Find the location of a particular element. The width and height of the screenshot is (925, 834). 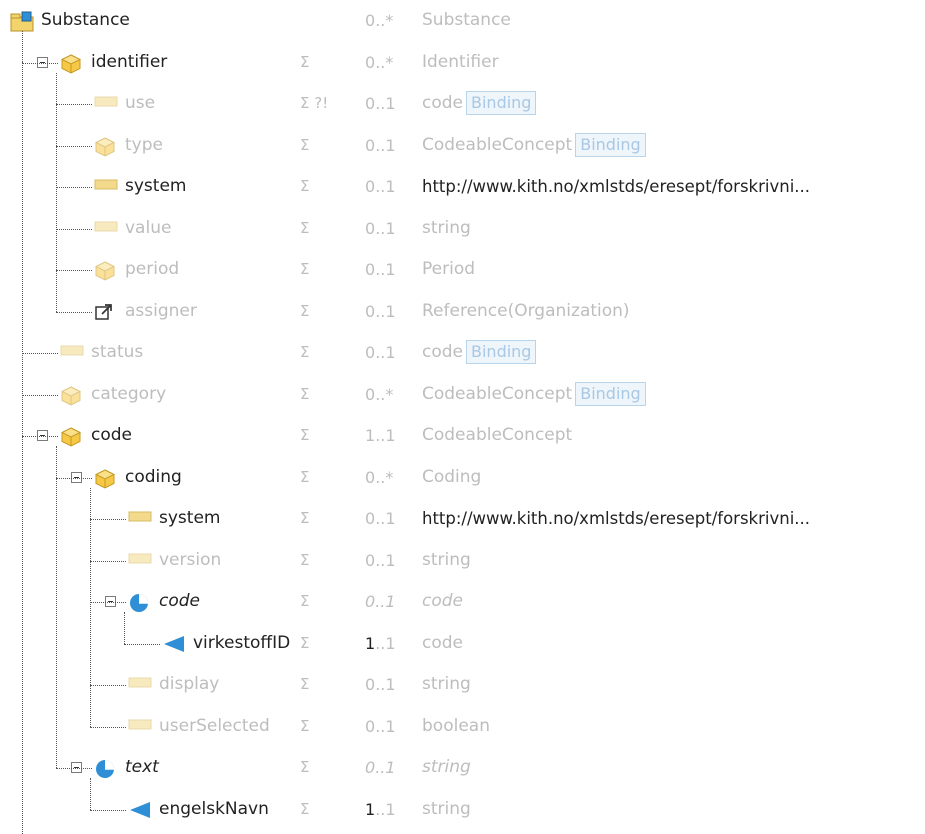

element-name: type is located at coordinates (144, 145).